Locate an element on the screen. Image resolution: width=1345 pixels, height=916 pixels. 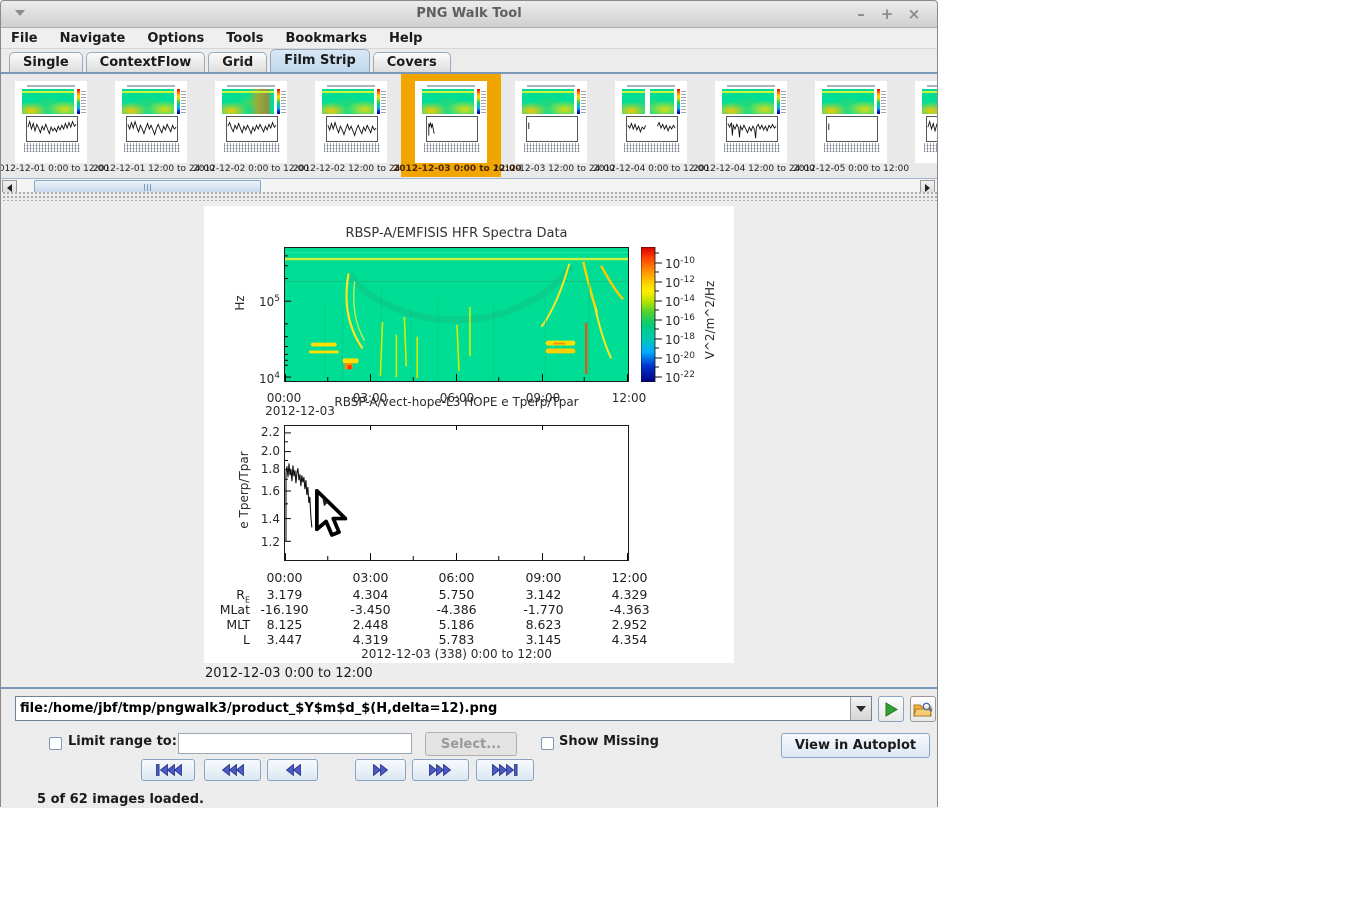
spectra-ytick: 104 is located at coordinates (269, 378).